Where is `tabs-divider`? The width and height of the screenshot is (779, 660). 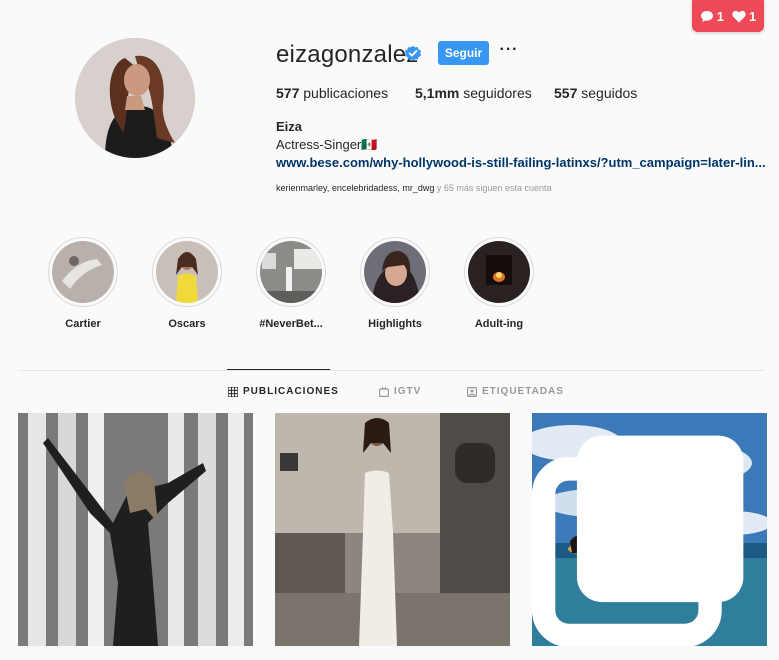 tabs-divider is located at coordinates (391, 370).